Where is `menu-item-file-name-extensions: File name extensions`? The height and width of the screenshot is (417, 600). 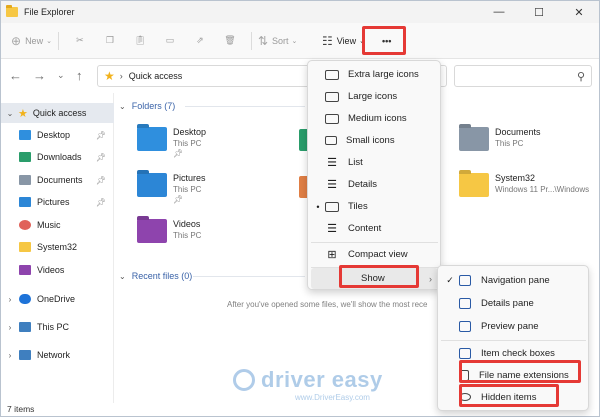
menu-item-file-name-extensions: File name extensions is located at coordinates (513, 375).